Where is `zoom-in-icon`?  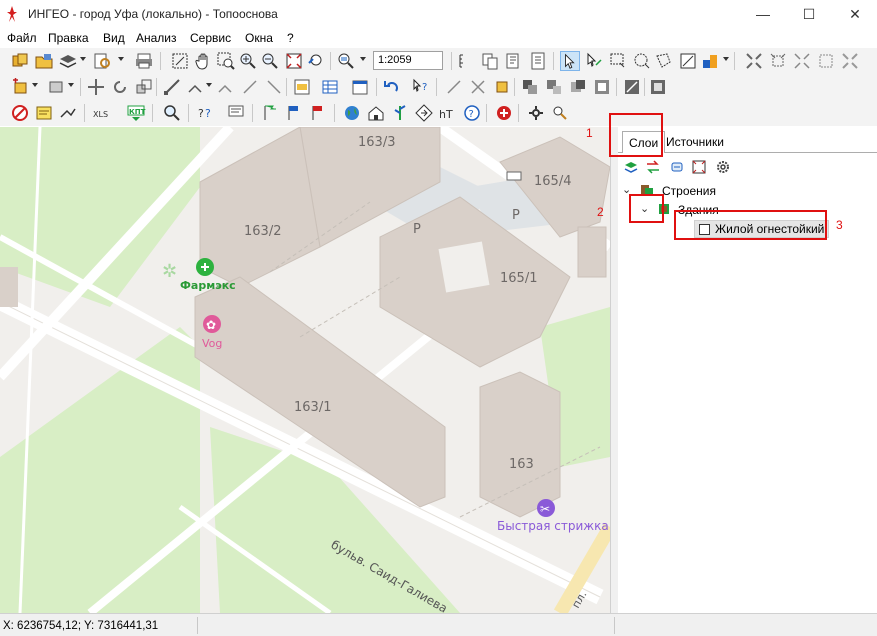
zoom-in-icon is located at coordinates (248, 61).